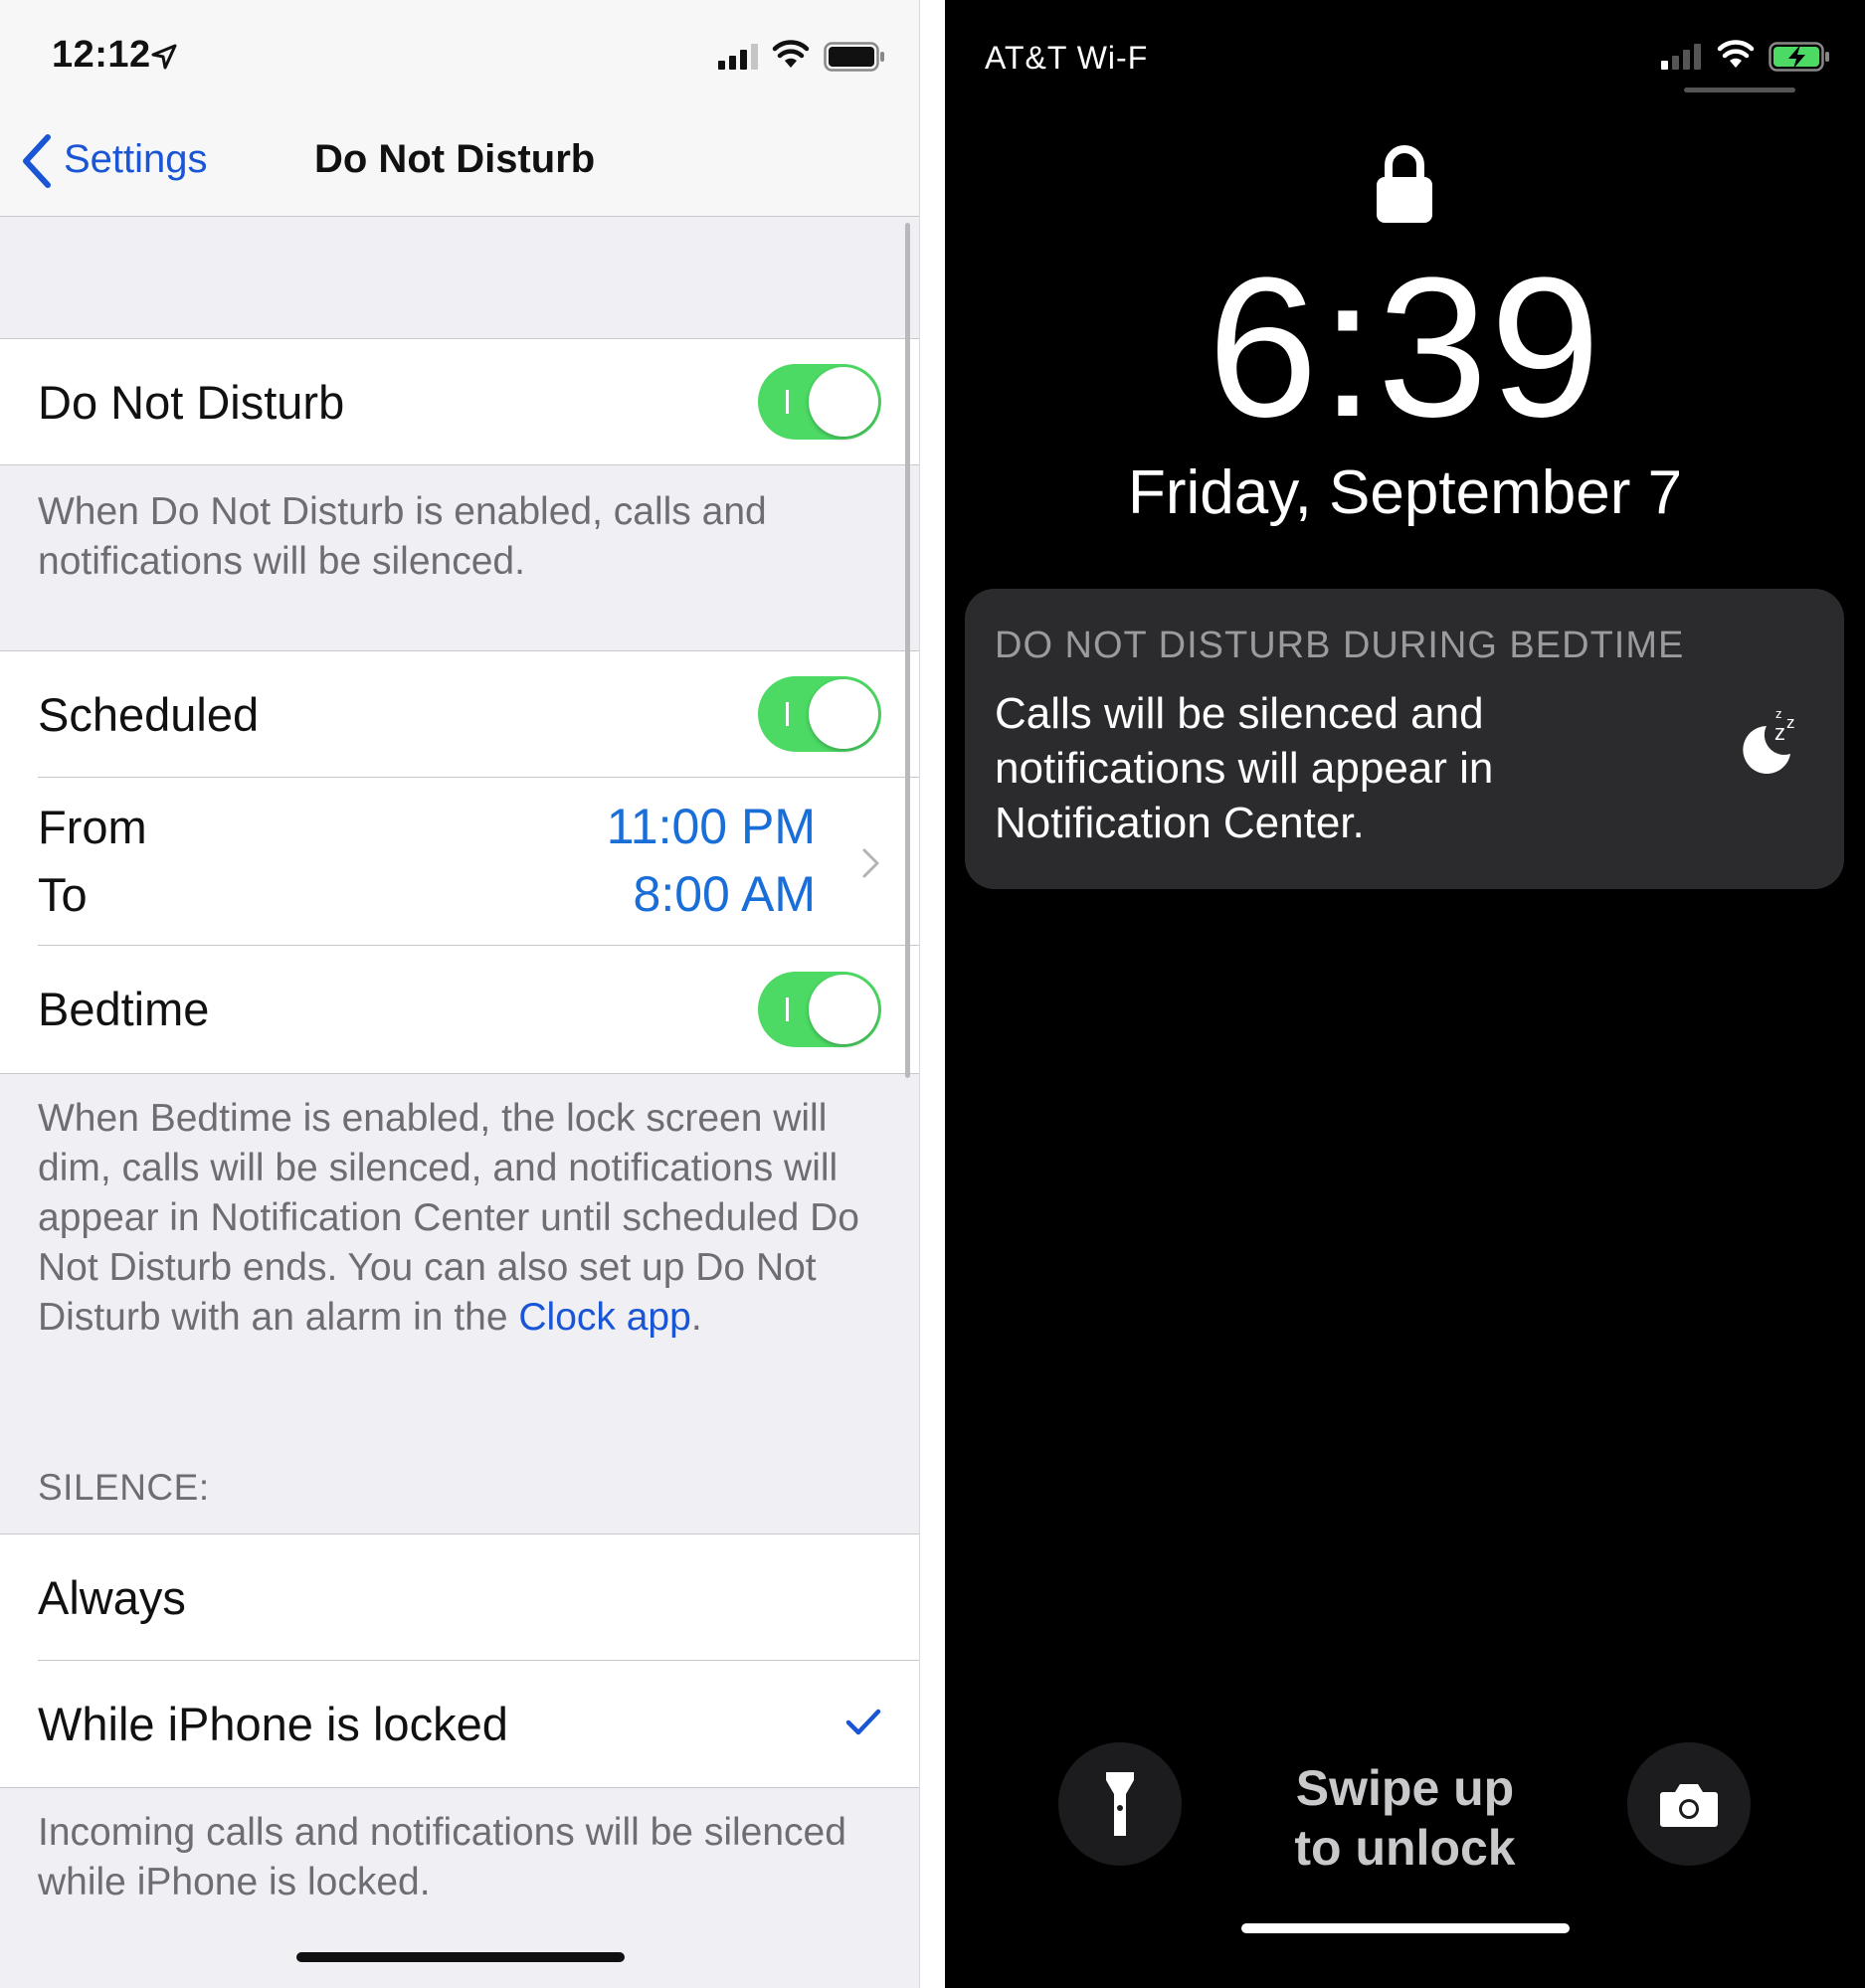 The image size is (1865, 1988). What do you see at coordinates (149, 714) in the screenshot?
I see `scheduled-label: Scheduled` at bounding box center [149, 714].